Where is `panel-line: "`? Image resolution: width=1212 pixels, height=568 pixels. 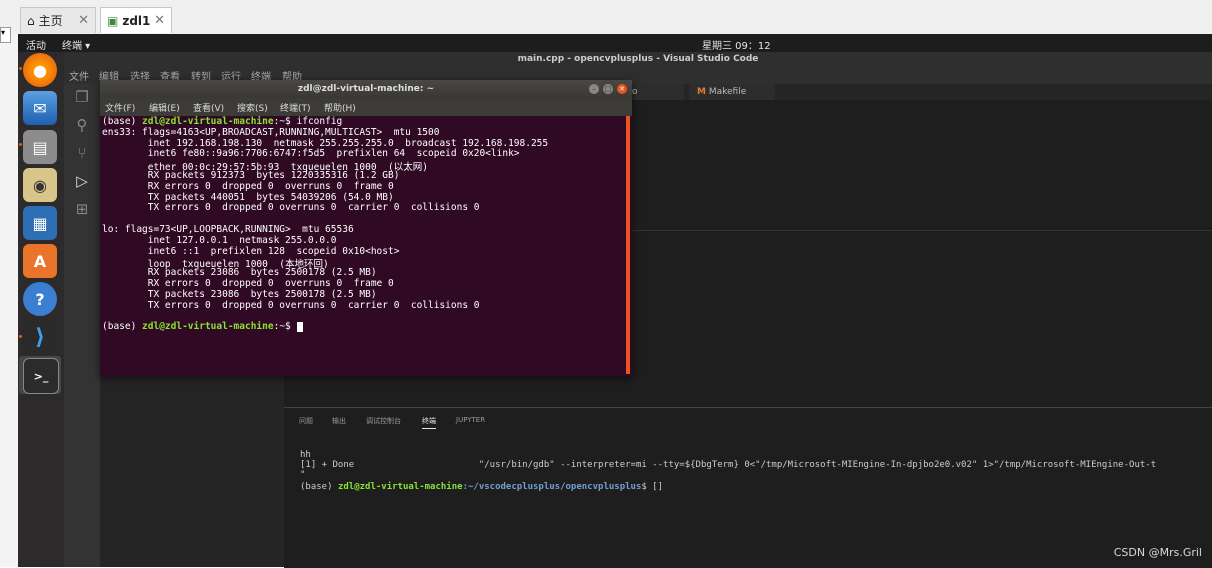 panel-line: " is located at coordinates (303, 475).